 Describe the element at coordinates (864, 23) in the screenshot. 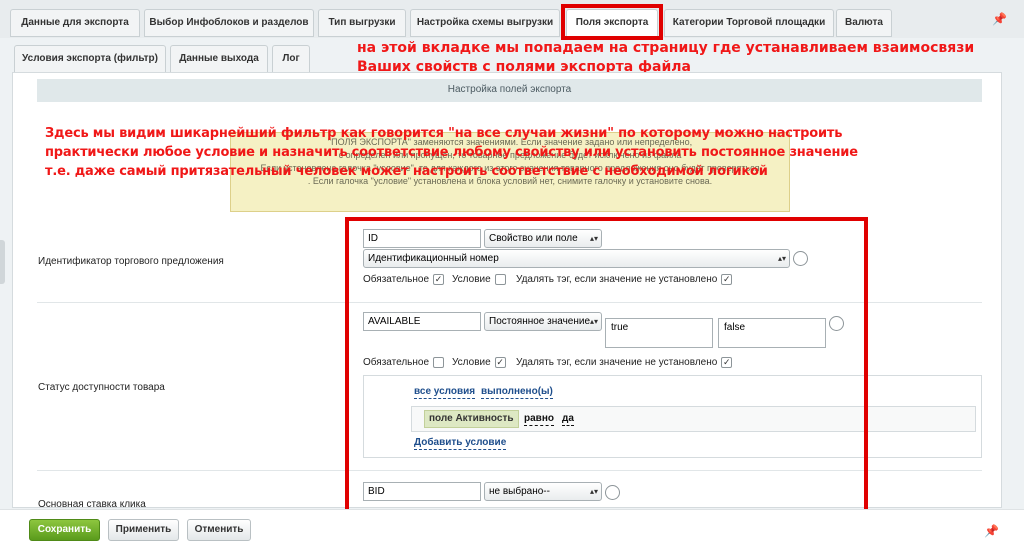

I see `tab-currency: Валюта` at that location.